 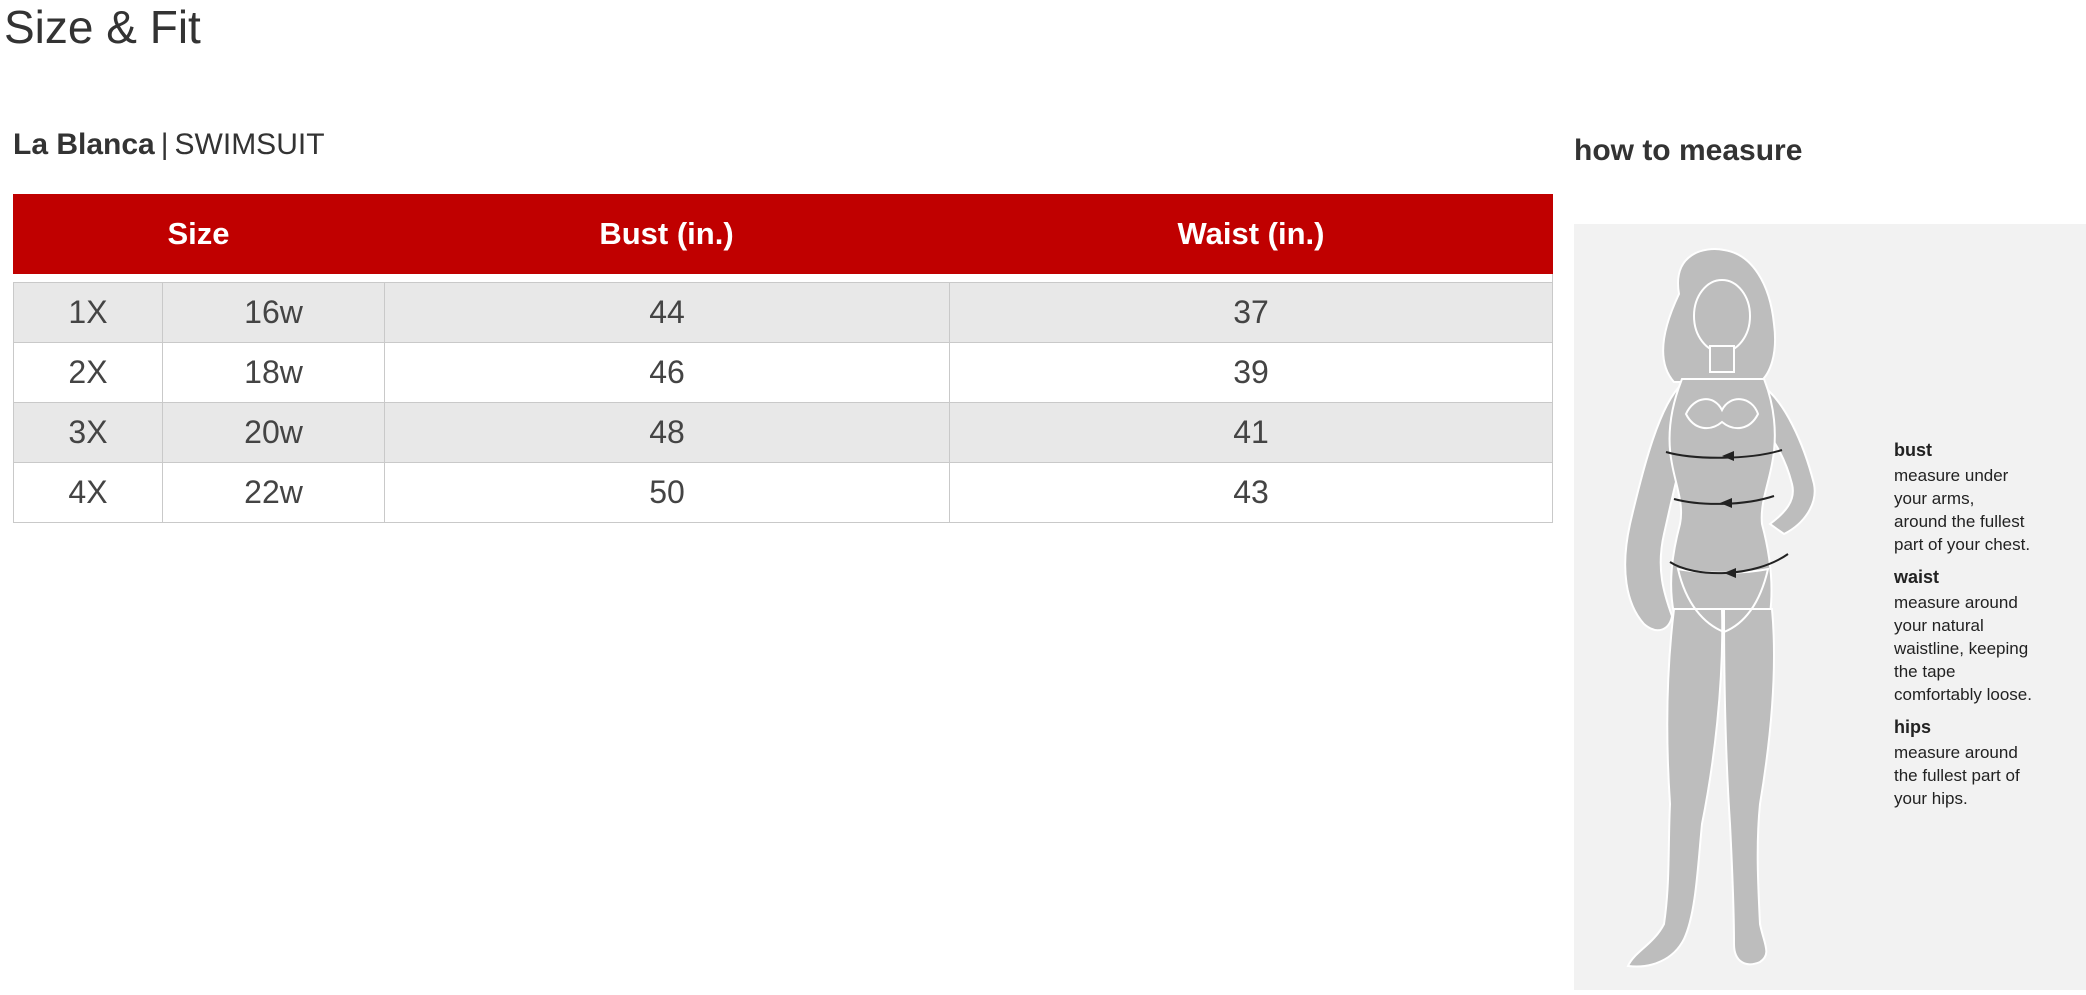 I want to click on table-row: 2X 18w 46 39, so click(x=783, y=372).